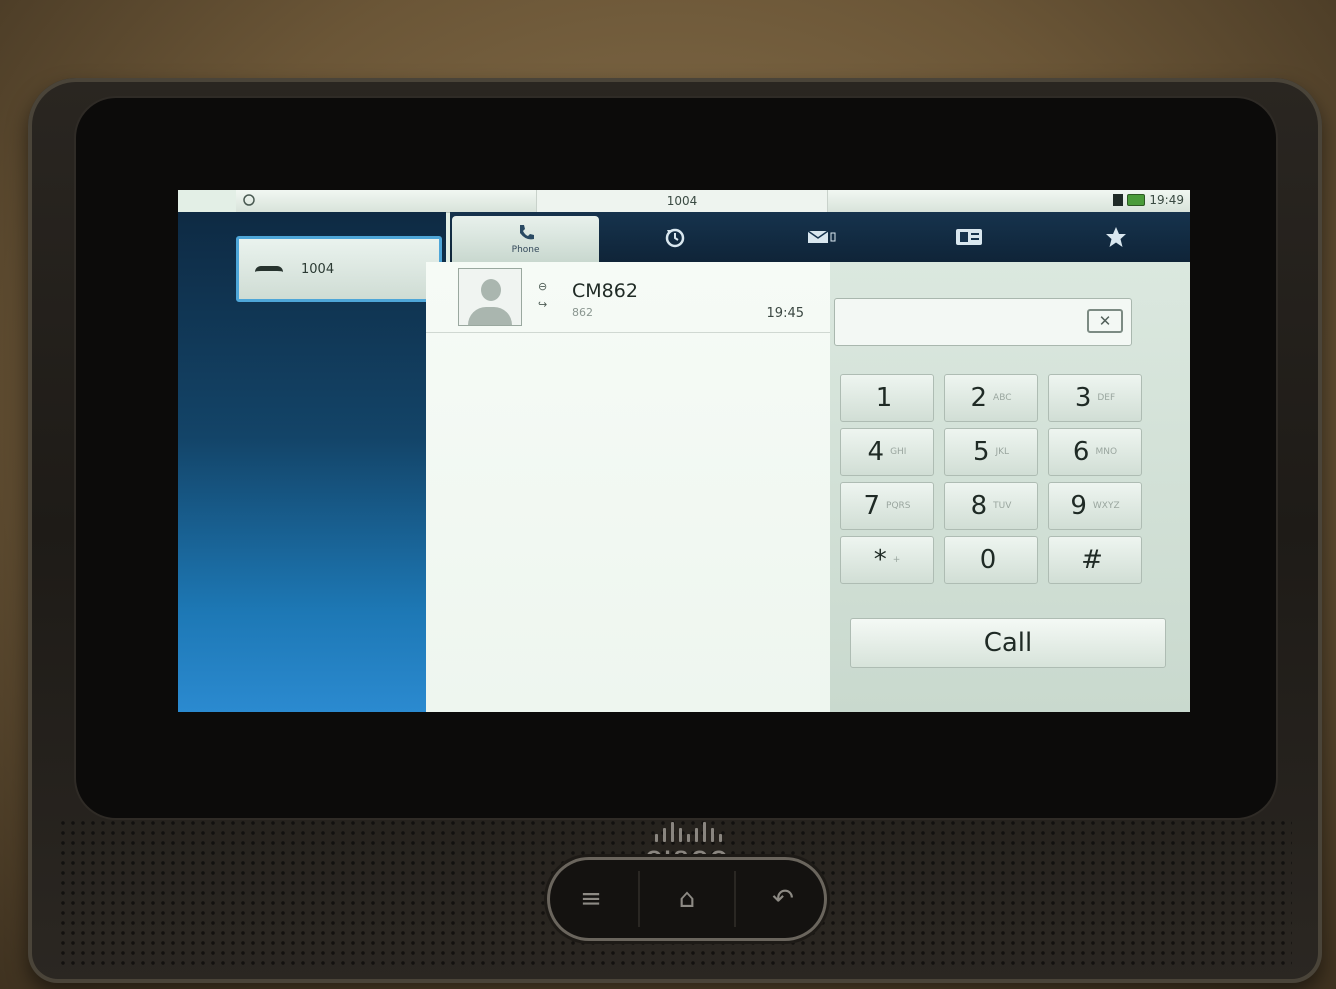 The image size is (1336, 989). I want to click on key-0: 0, so click(991, 560).